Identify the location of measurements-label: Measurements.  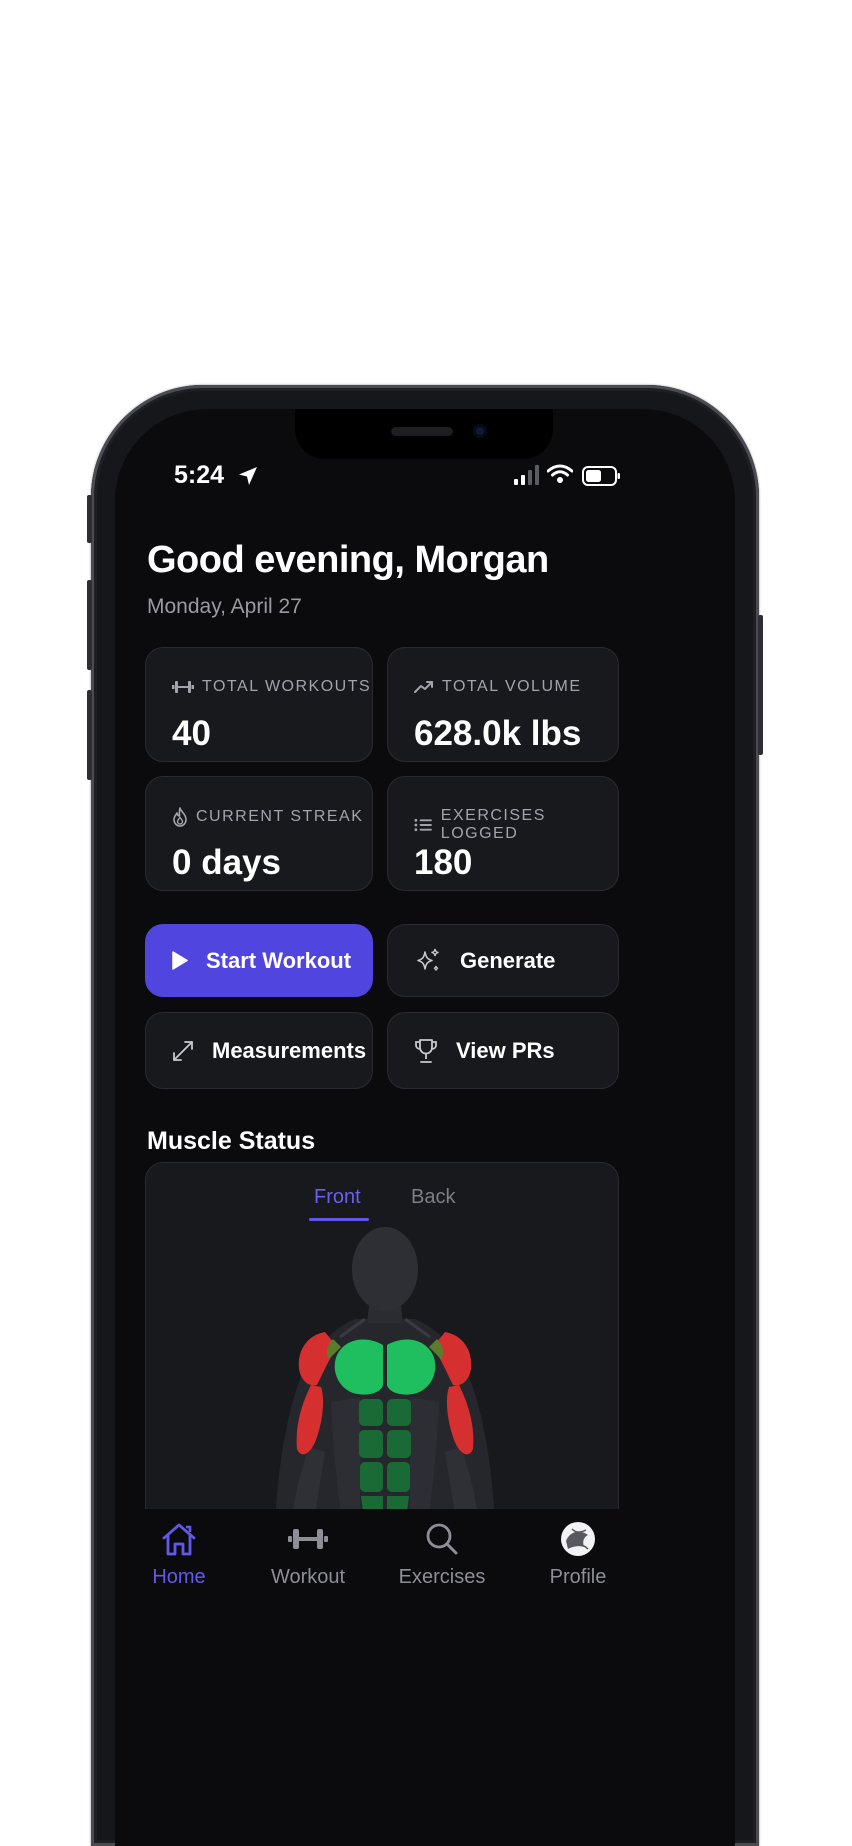
(289, 1050).